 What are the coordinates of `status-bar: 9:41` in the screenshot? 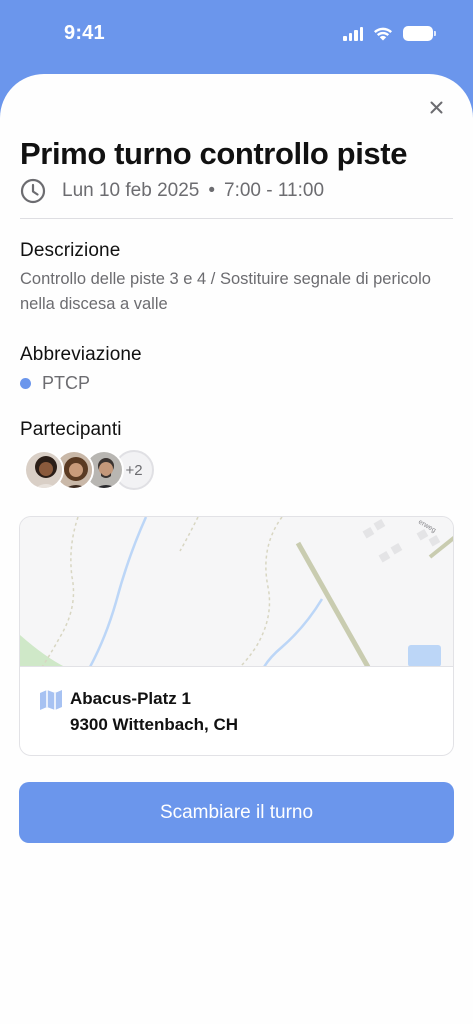 It's located at (236, 35).